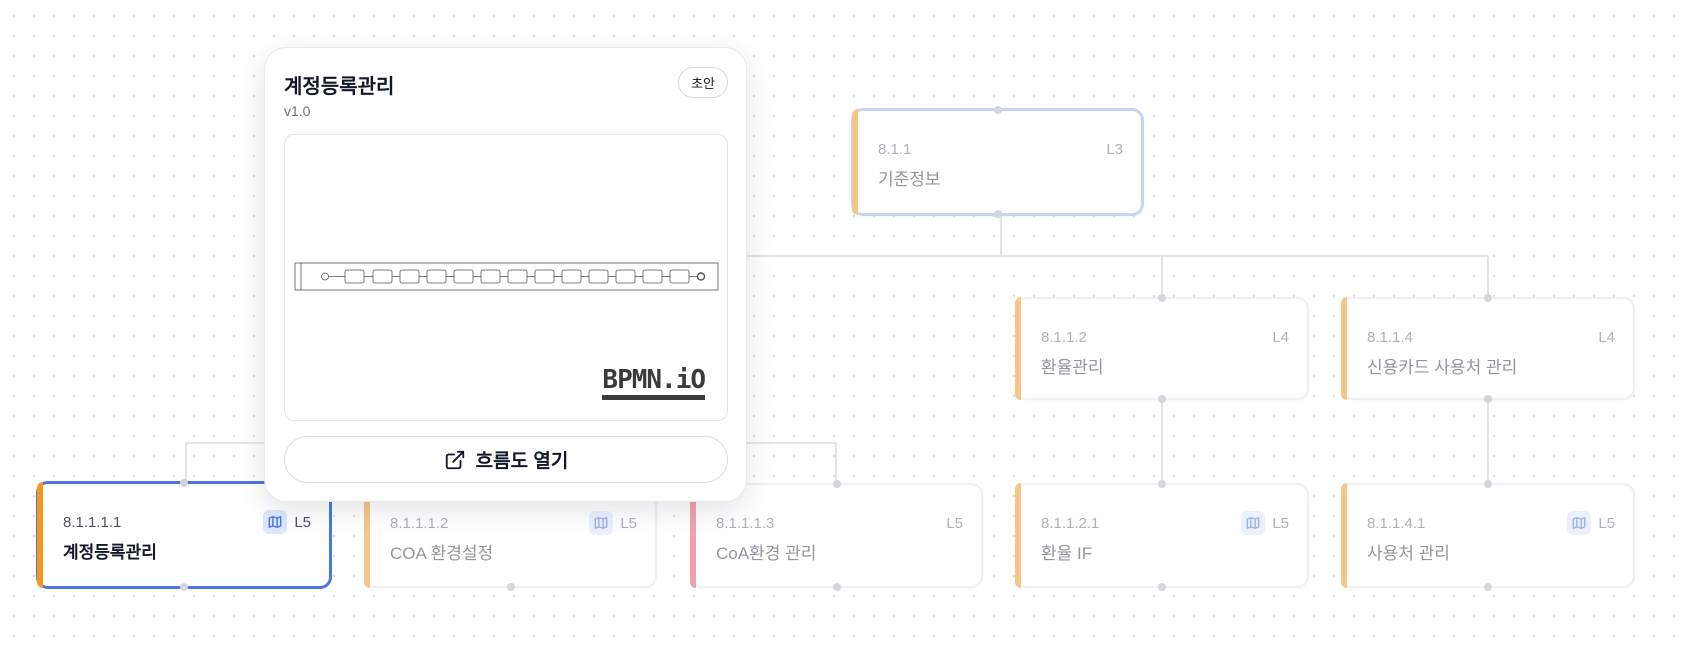 Image resolution: width=1691 pixels, height=648 pixels. Describe the element at coordinates (895, 149) in the screenshot. I see `node-code: 8.1.1` at that location.